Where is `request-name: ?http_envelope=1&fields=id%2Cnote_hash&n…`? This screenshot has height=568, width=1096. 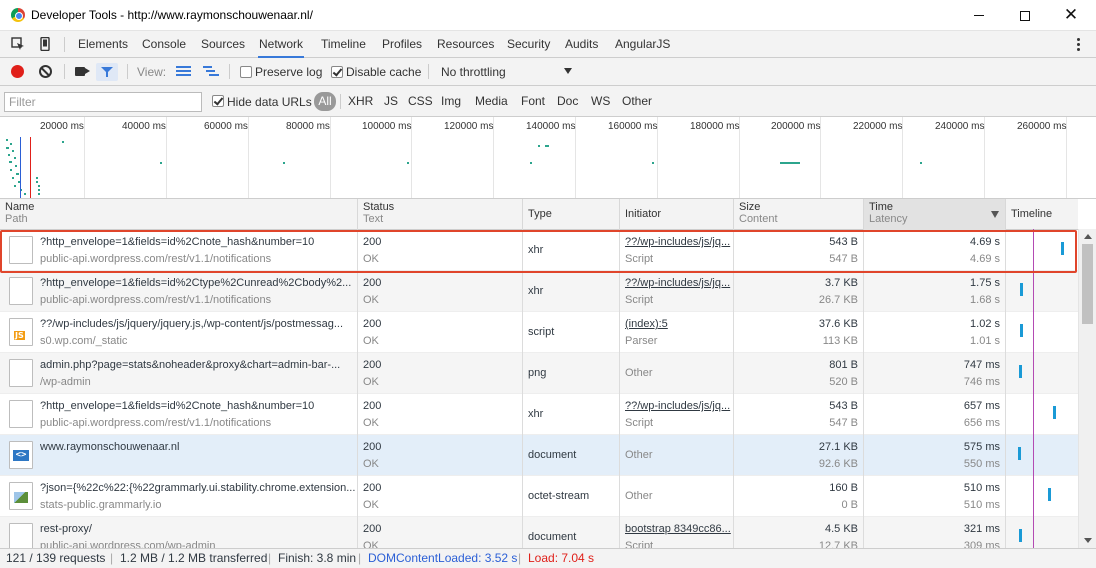 request-name: ?http_envelope=1&fields=id%2Cnote_hash&n… is located at coordinates (177, 242).